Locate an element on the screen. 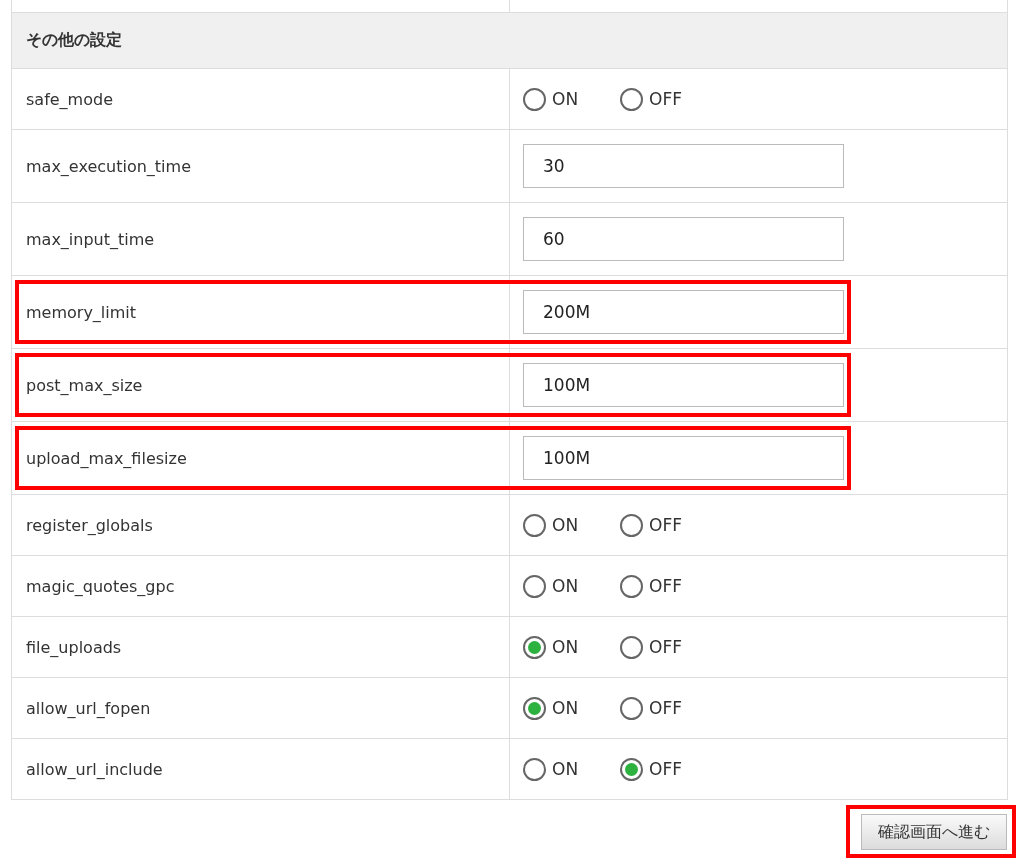  setting-label: max_input_time is located at coordinates (90, 239).